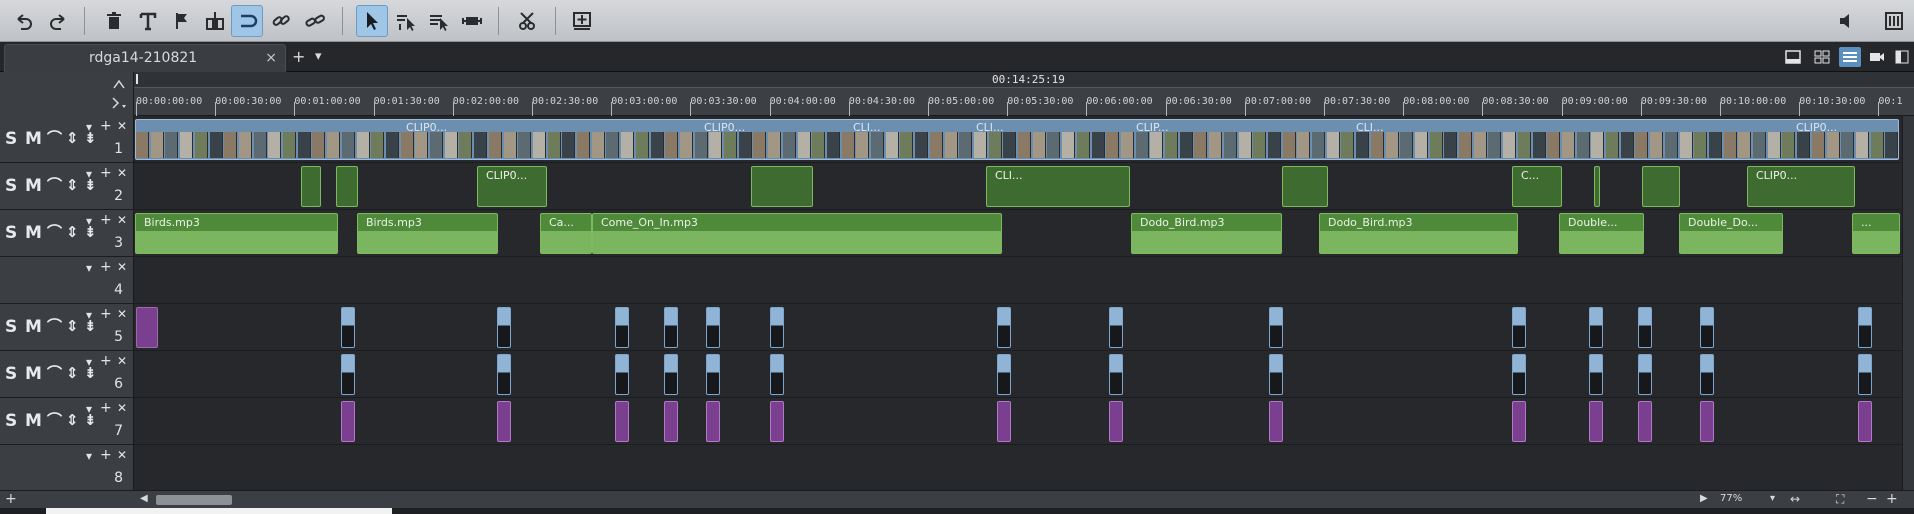 The height and width of the screenshot is (514, 1914). I want to click on marker-icon, so click(182, 21).